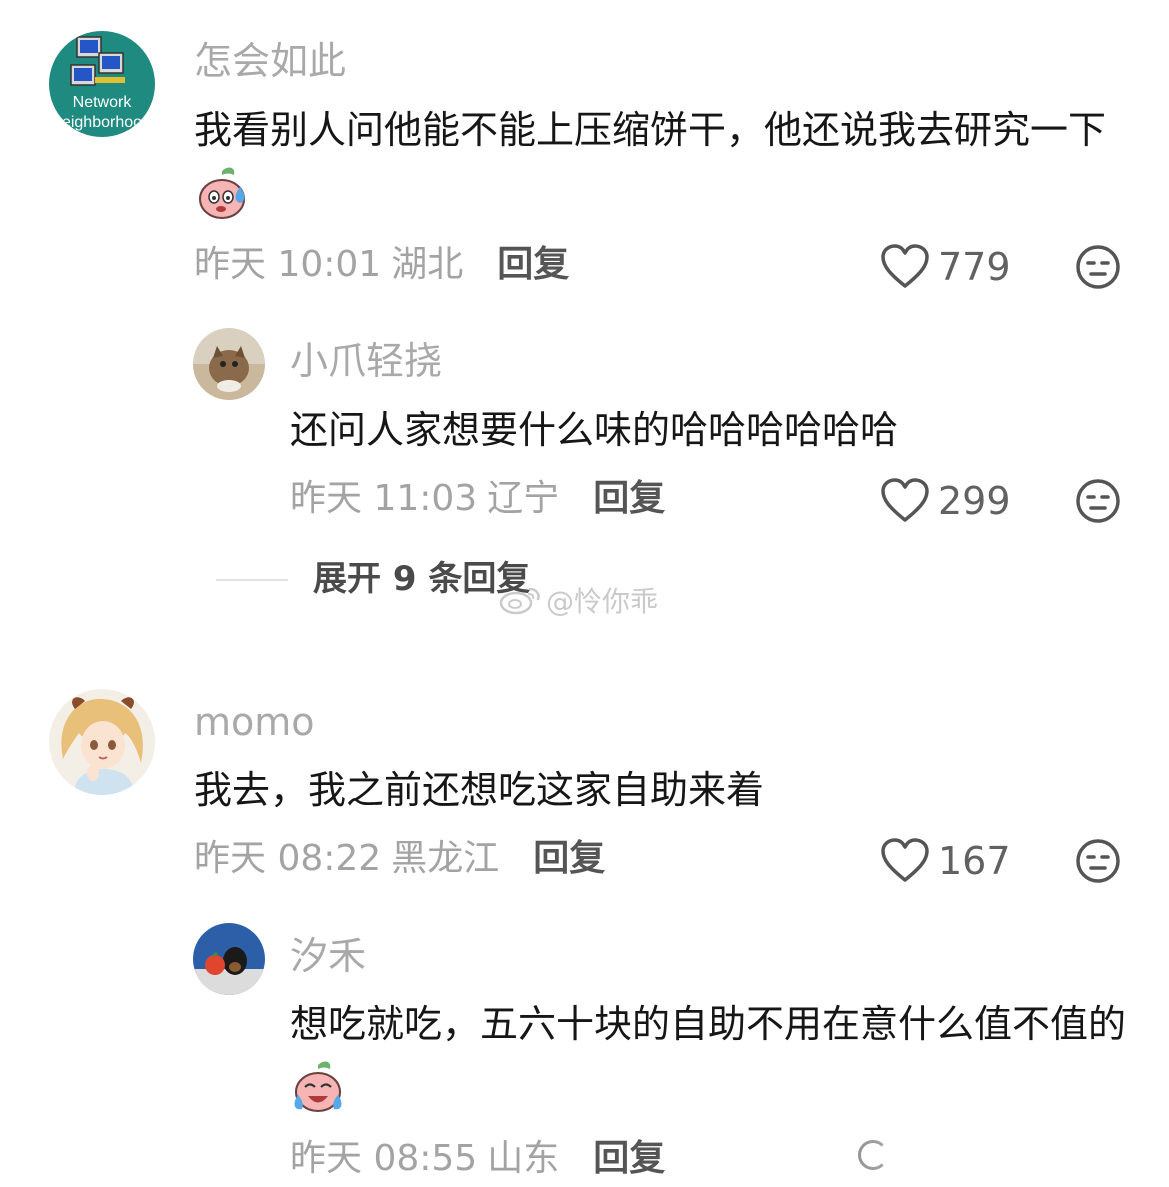 The width and height of the screenshot is (1169, 1187). I want to click on comment-time: 昨天 08:22, so click(288, 858).